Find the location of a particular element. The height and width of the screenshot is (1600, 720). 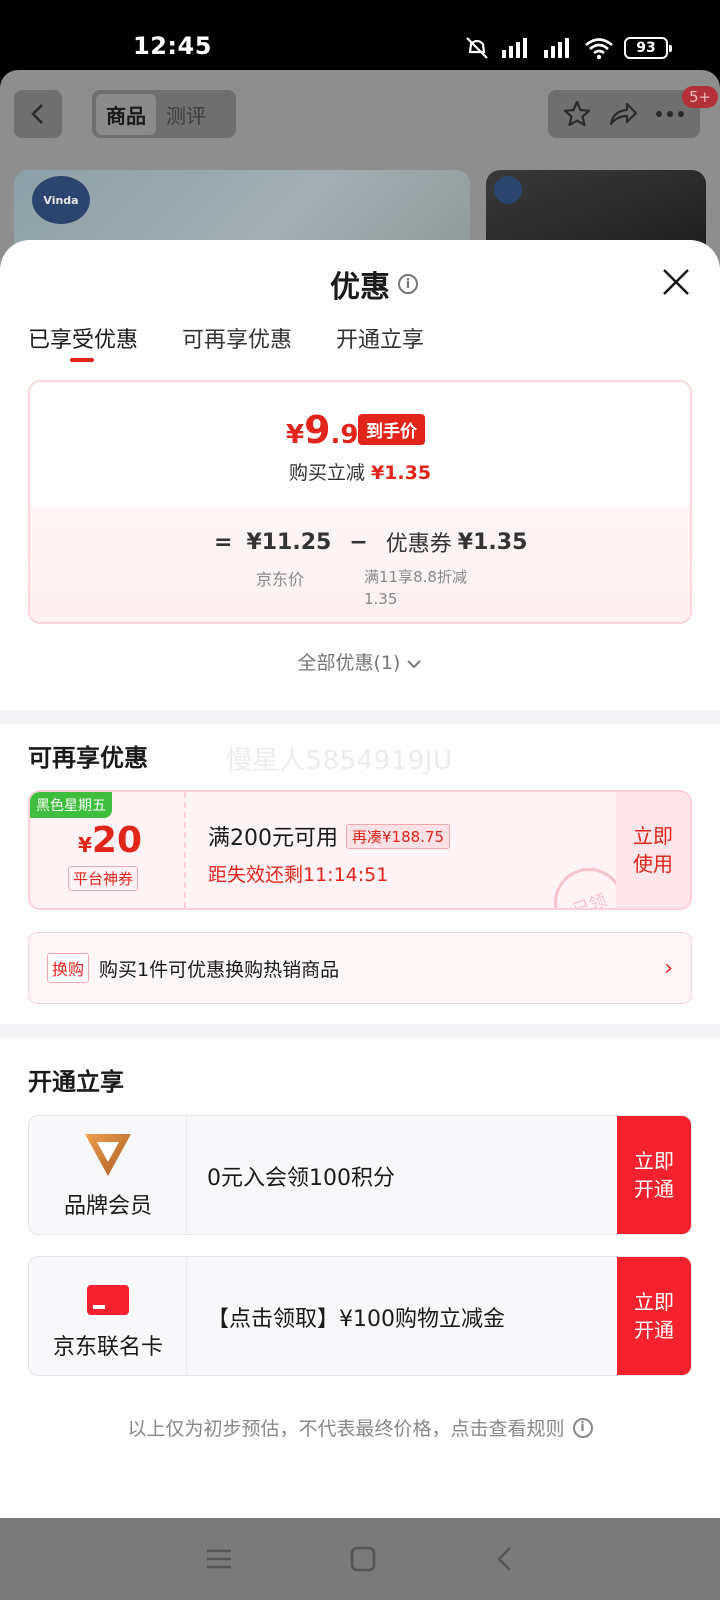

open-card-button: 立即开通 is located at coordinates (654, 1316).